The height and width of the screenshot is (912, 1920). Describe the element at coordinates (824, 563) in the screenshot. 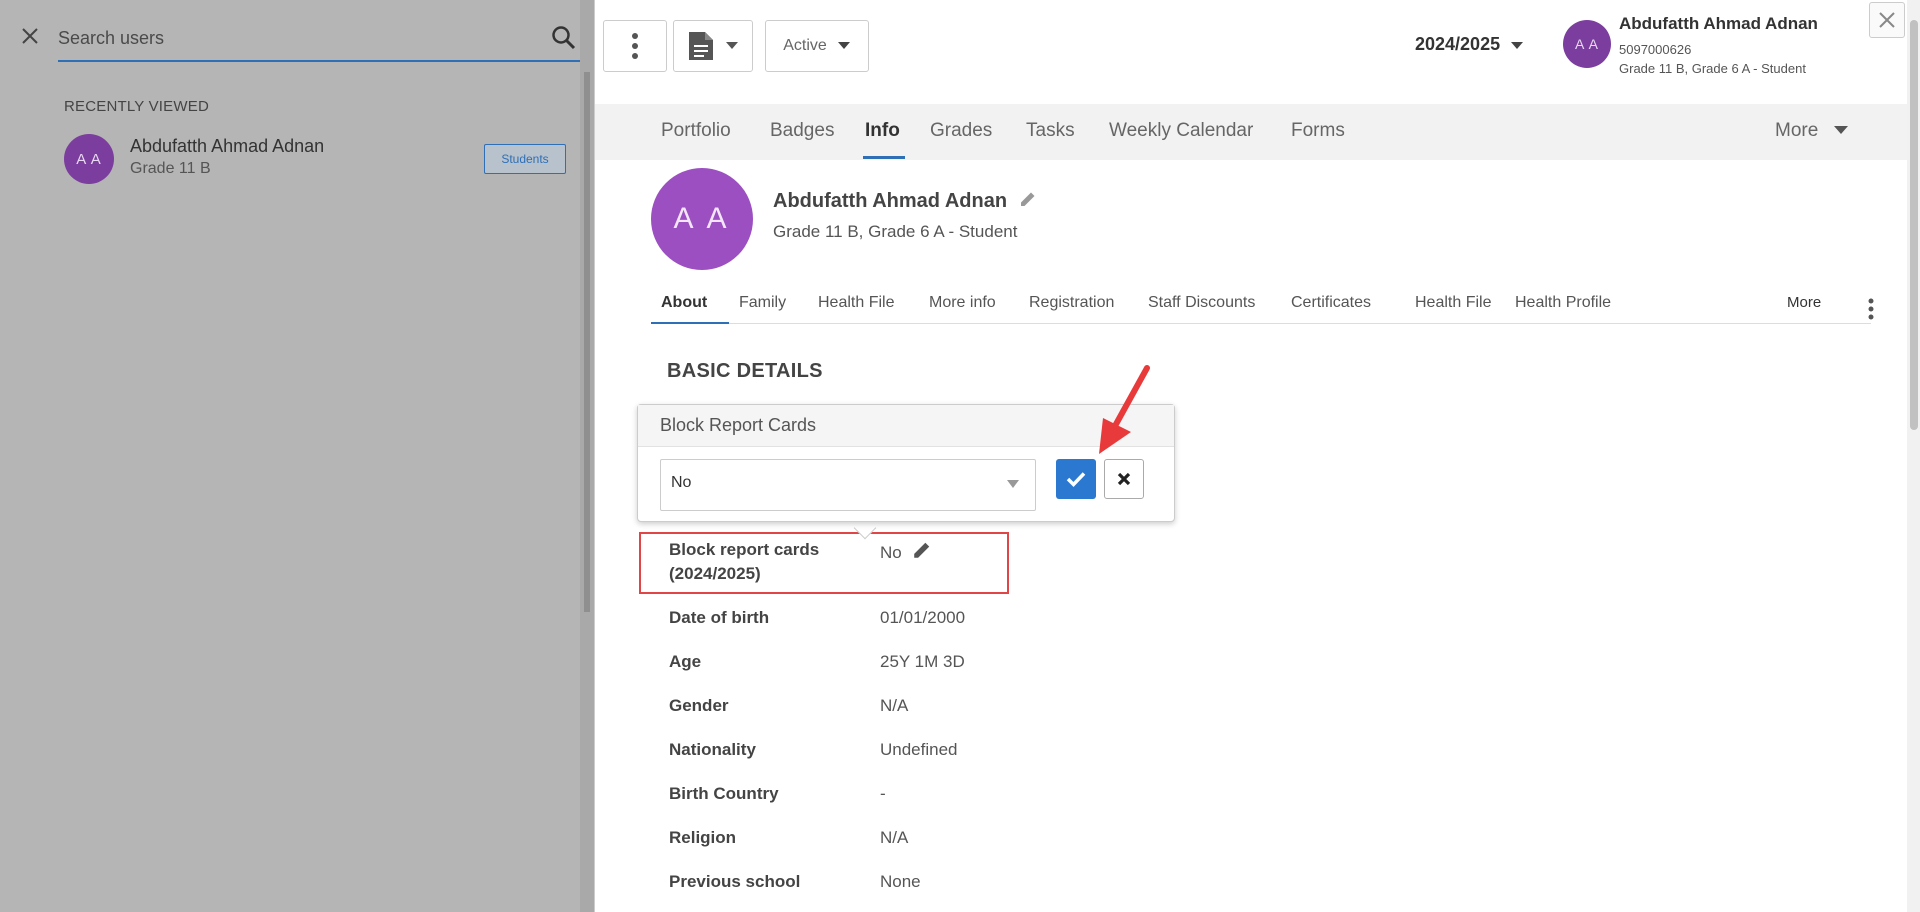

I see `highlight-box` at that location.